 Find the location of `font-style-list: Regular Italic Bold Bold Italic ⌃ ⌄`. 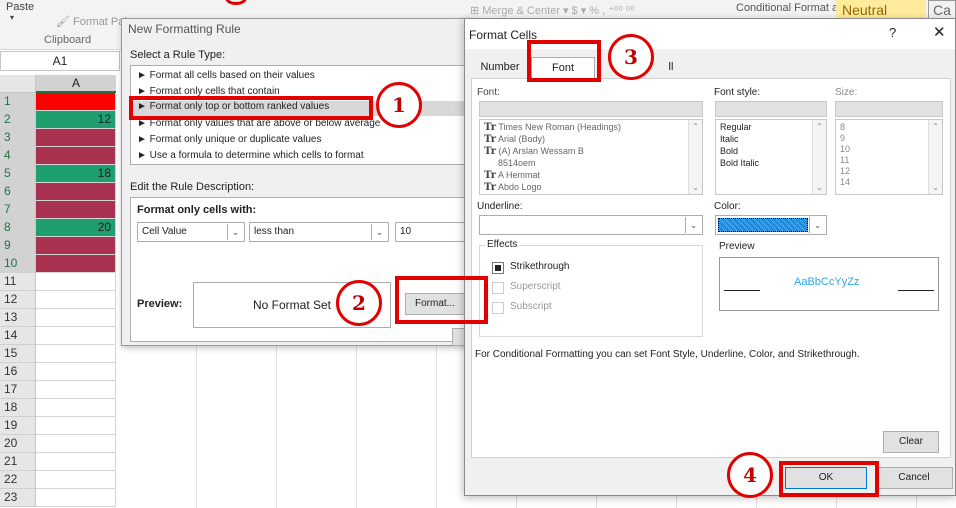

font-style-list: Regular Italic Bold Bold Italic ⌃ ⌄ is located at coordinates (771, 157).